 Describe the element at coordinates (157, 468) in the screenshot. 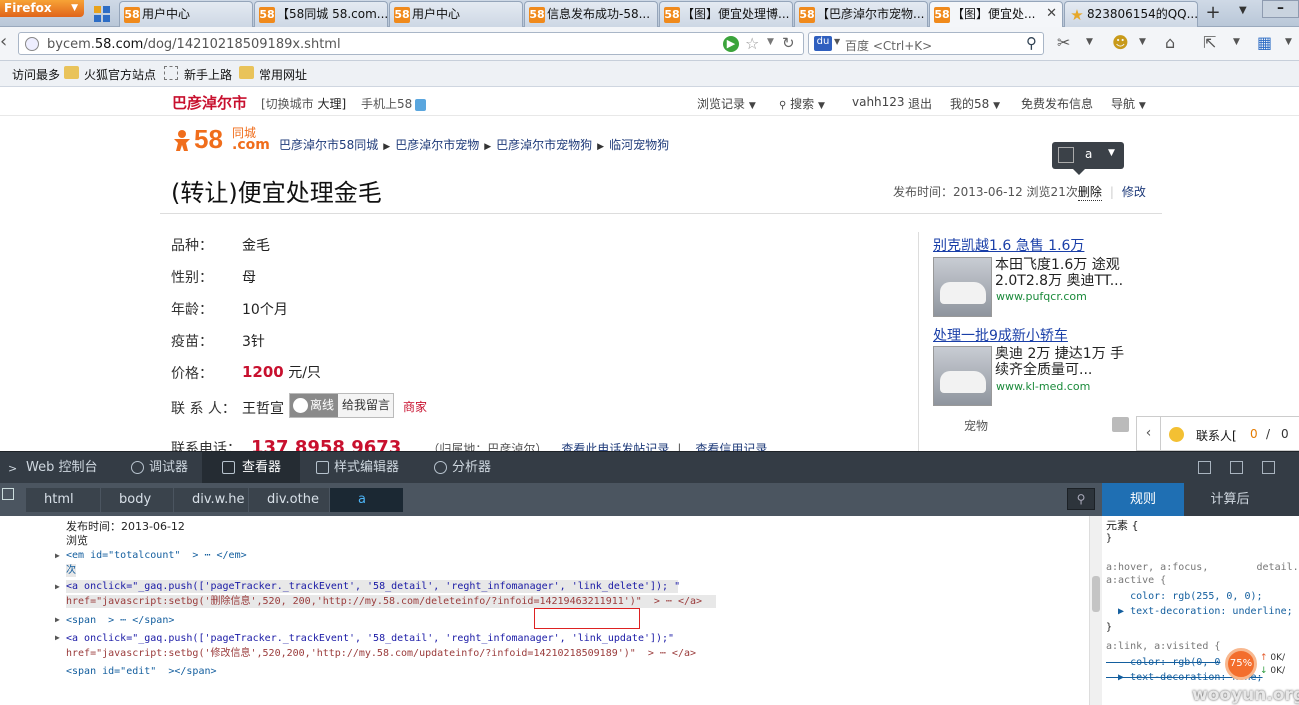

I see `tab-debugger: 调试器` at that location.